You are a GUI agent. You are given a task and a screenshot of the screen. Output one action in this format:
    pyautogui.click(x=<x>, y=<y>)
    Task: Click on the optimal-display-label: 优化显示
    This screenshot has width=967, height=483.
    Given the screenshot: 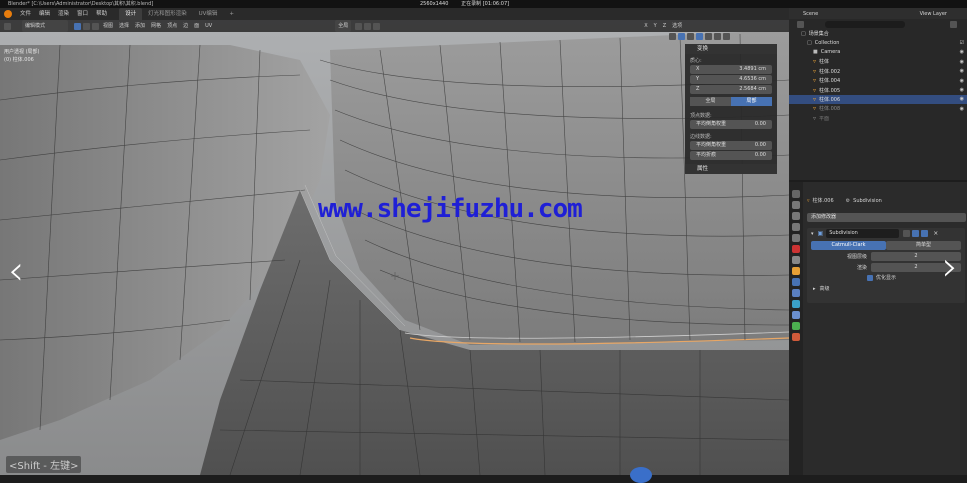 What is the action you would take?
    pyautogui.click(x=886, y=278)
    